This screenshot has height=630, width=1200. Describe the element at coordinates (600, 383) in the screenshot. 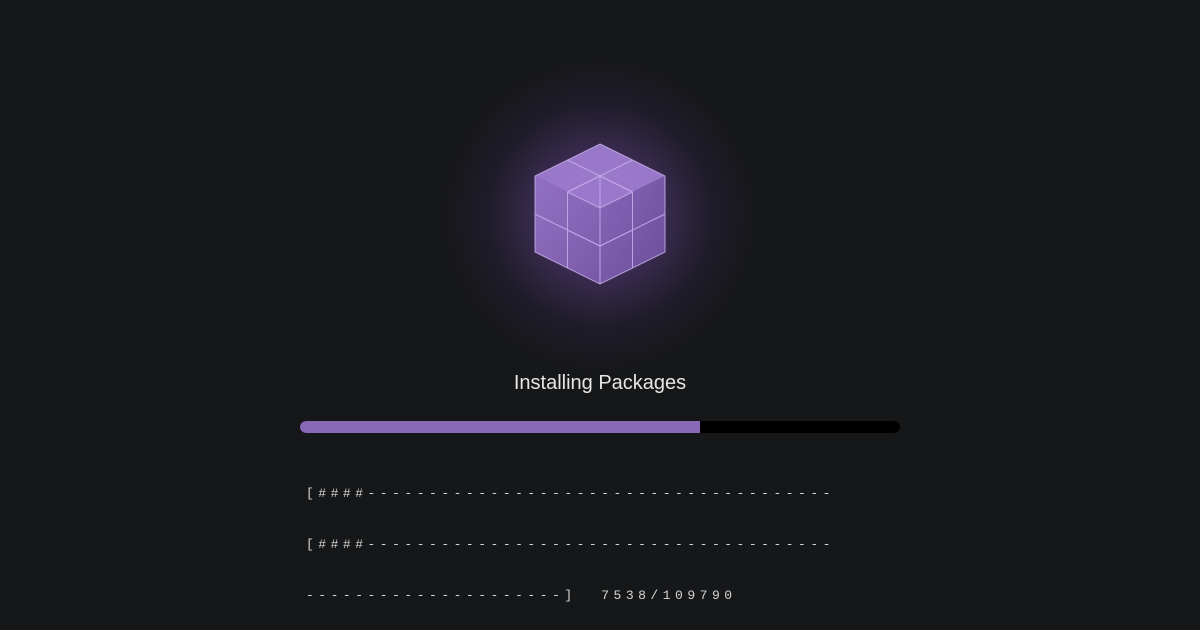

I see `page-title: Installing Packages` at that location.